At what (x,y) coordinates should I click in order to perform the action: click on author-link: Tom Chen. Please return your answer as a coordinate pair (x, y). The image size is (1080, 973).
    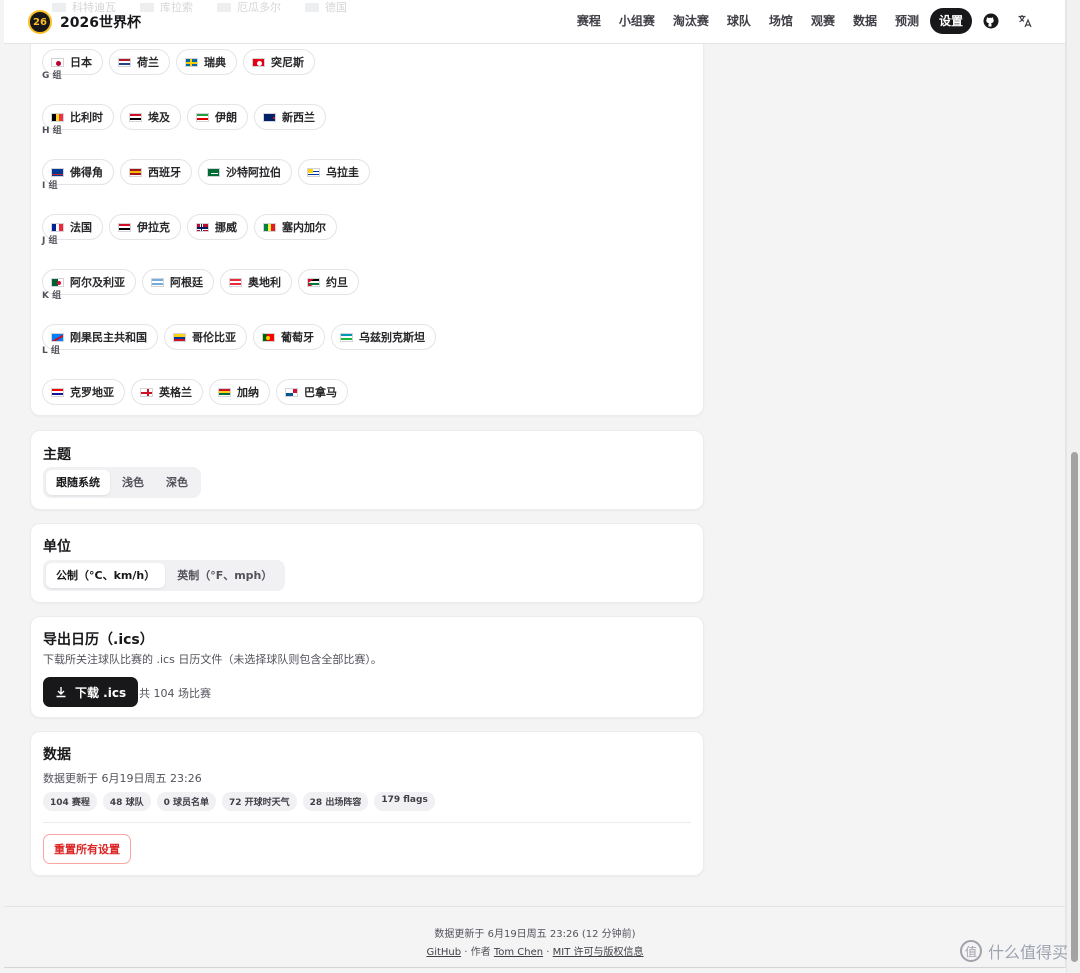
    Looking at the image, I should click on (518, 952).